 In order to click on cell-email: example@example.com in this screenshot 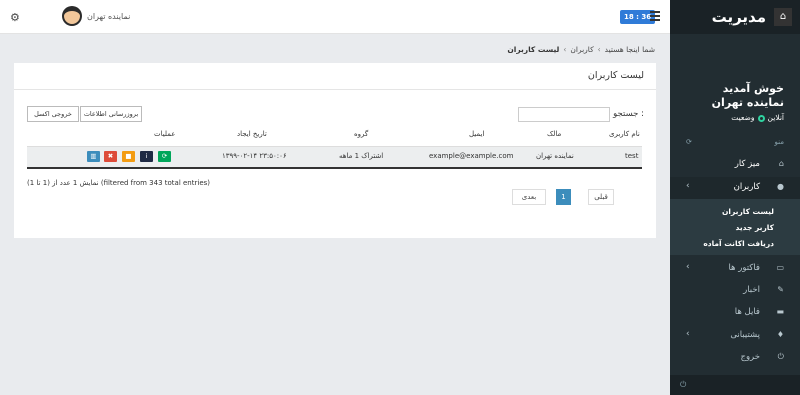, I will do `click(471, 156)`.